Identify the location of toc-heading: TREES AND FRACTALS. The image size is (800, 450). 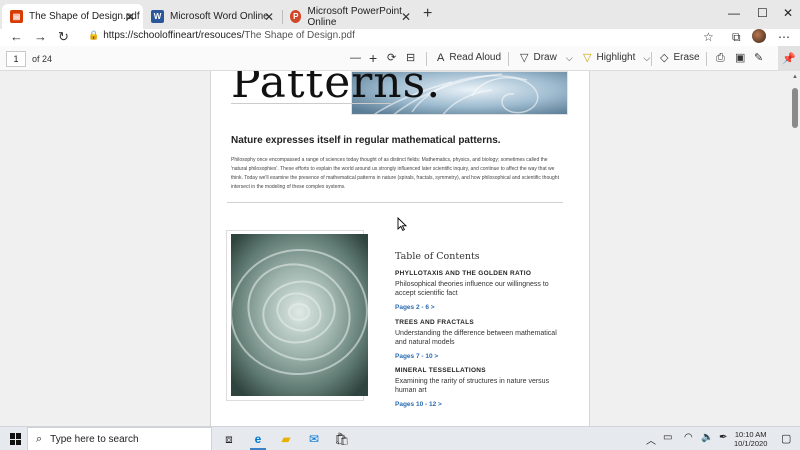
(435, 322).